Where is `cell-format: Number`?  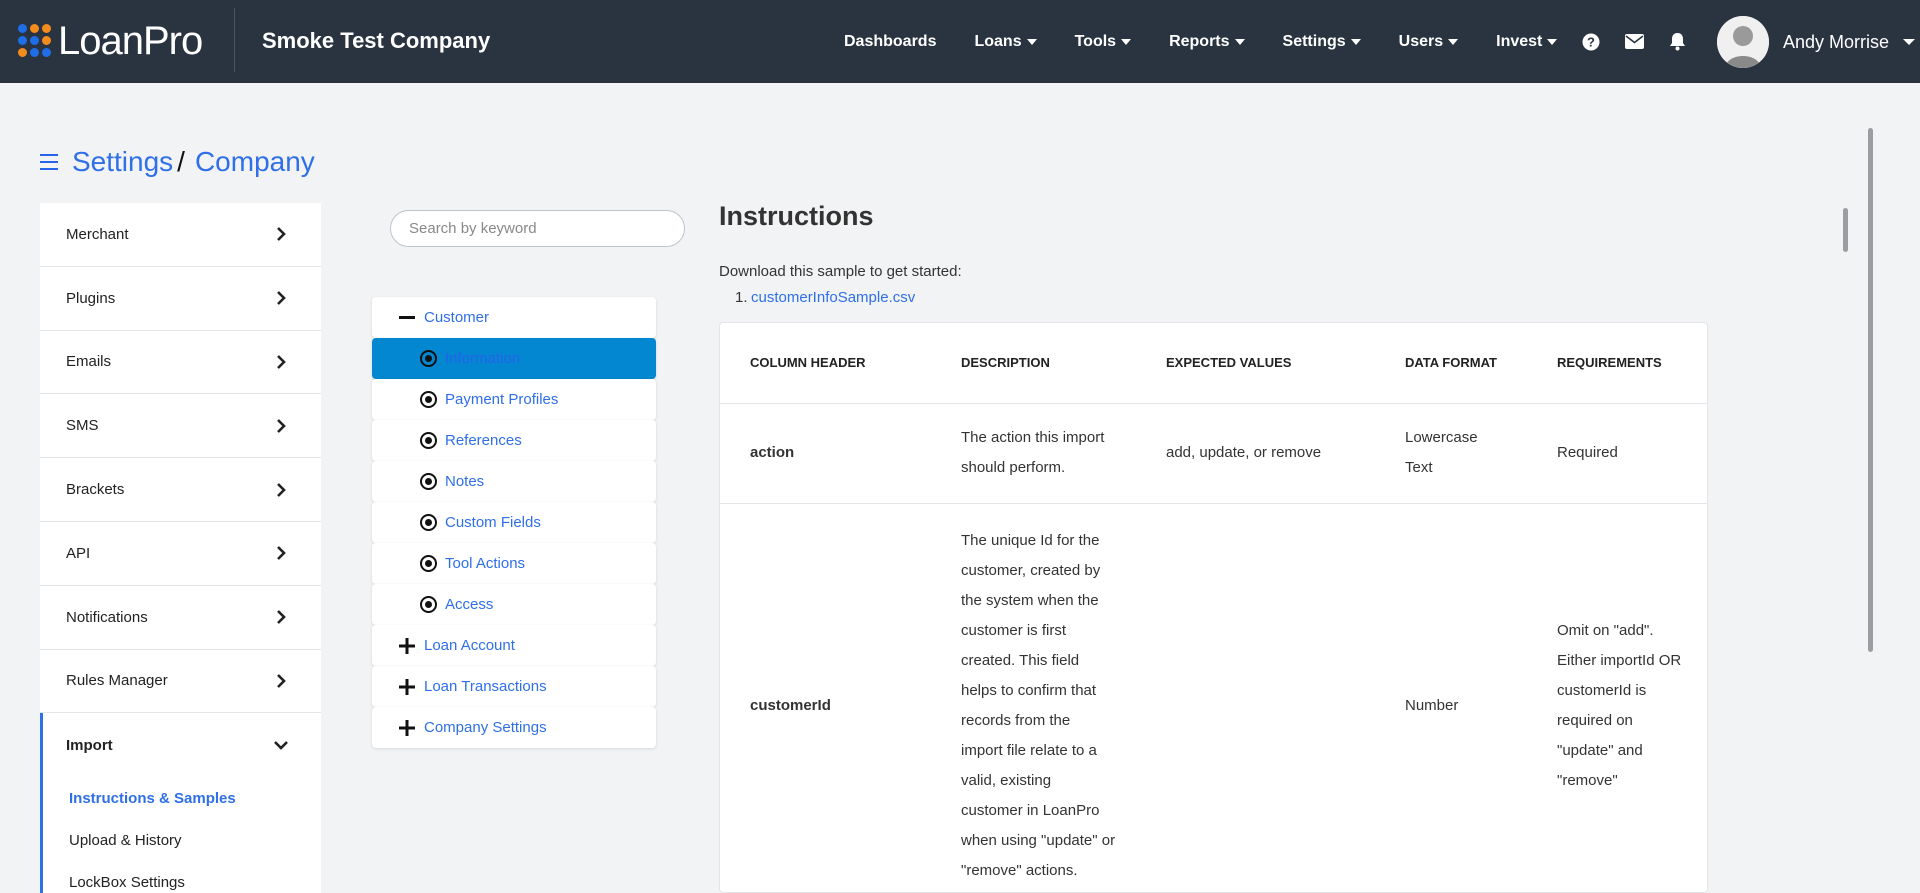
cell-format: Number is located at coordinates (1451, 697).